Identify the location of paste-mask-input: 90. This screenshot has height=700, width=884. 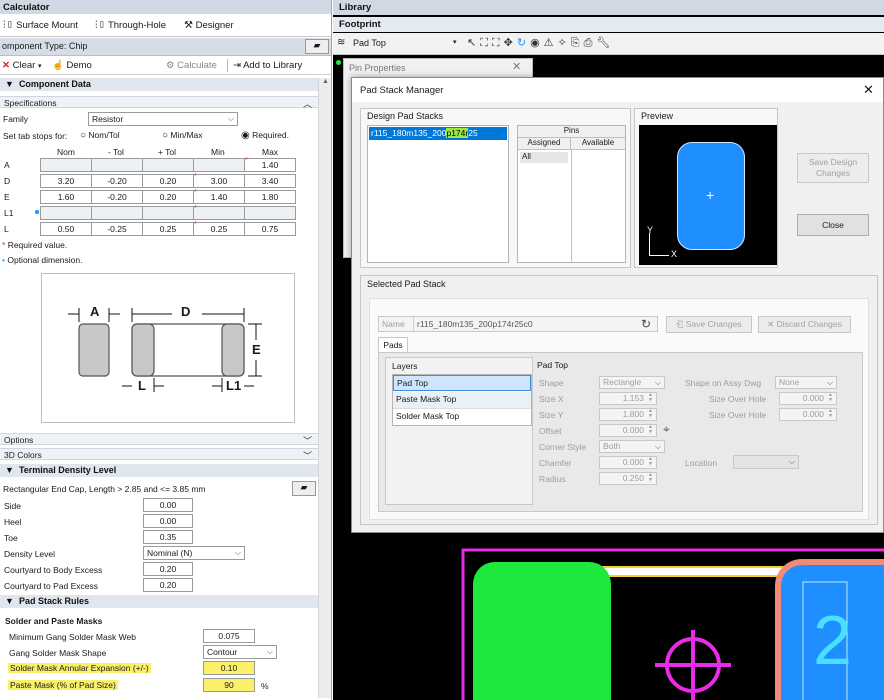
(229, 685).